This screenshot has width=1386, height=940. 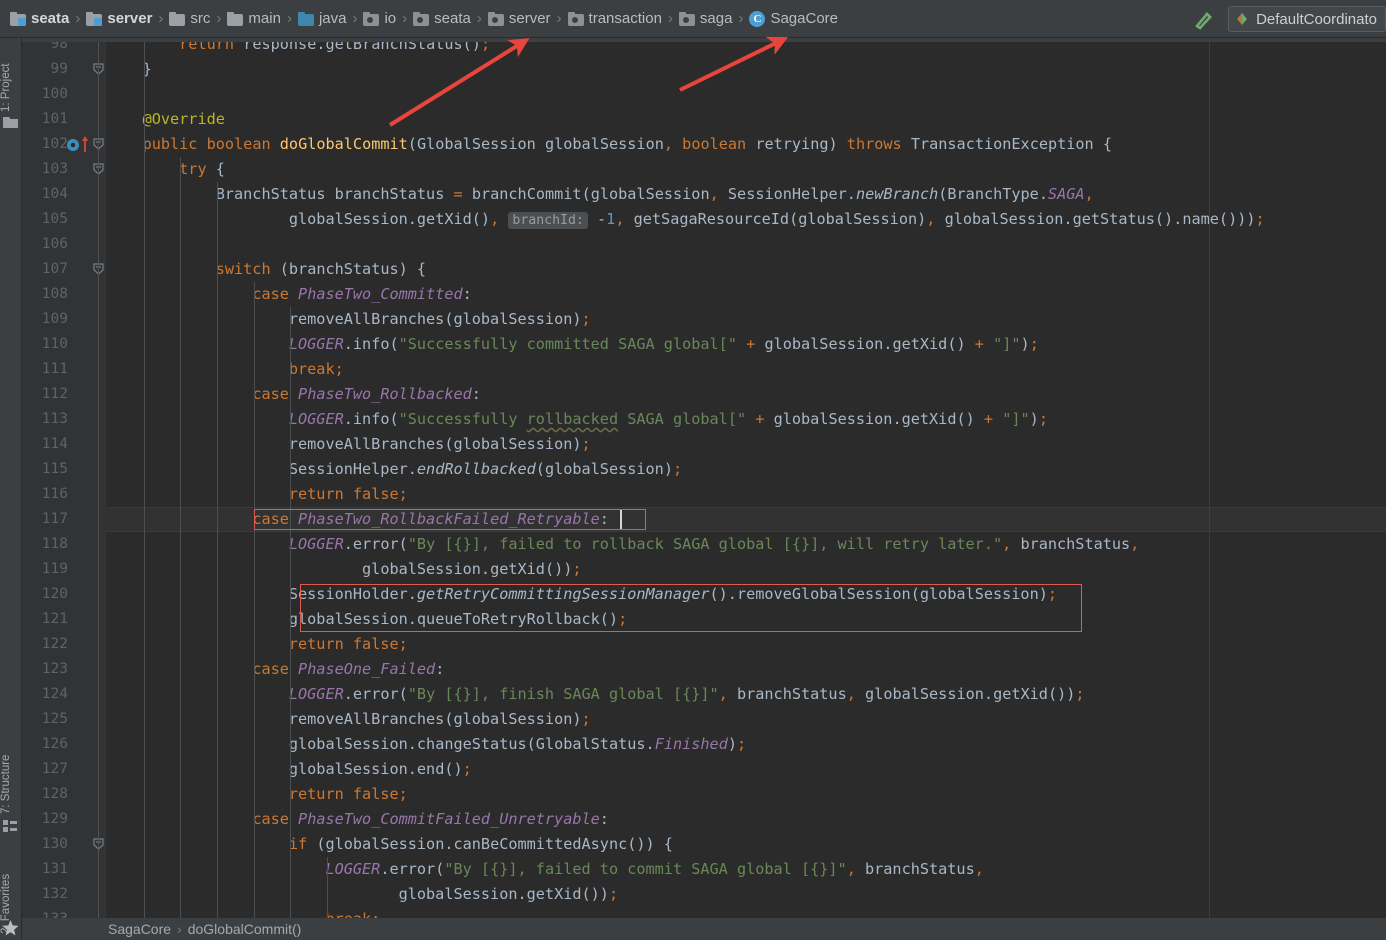 What do you see at coordinates (1203, 19) in the screenshot?
I see `build-icon` at bounding box center [1203, 19].